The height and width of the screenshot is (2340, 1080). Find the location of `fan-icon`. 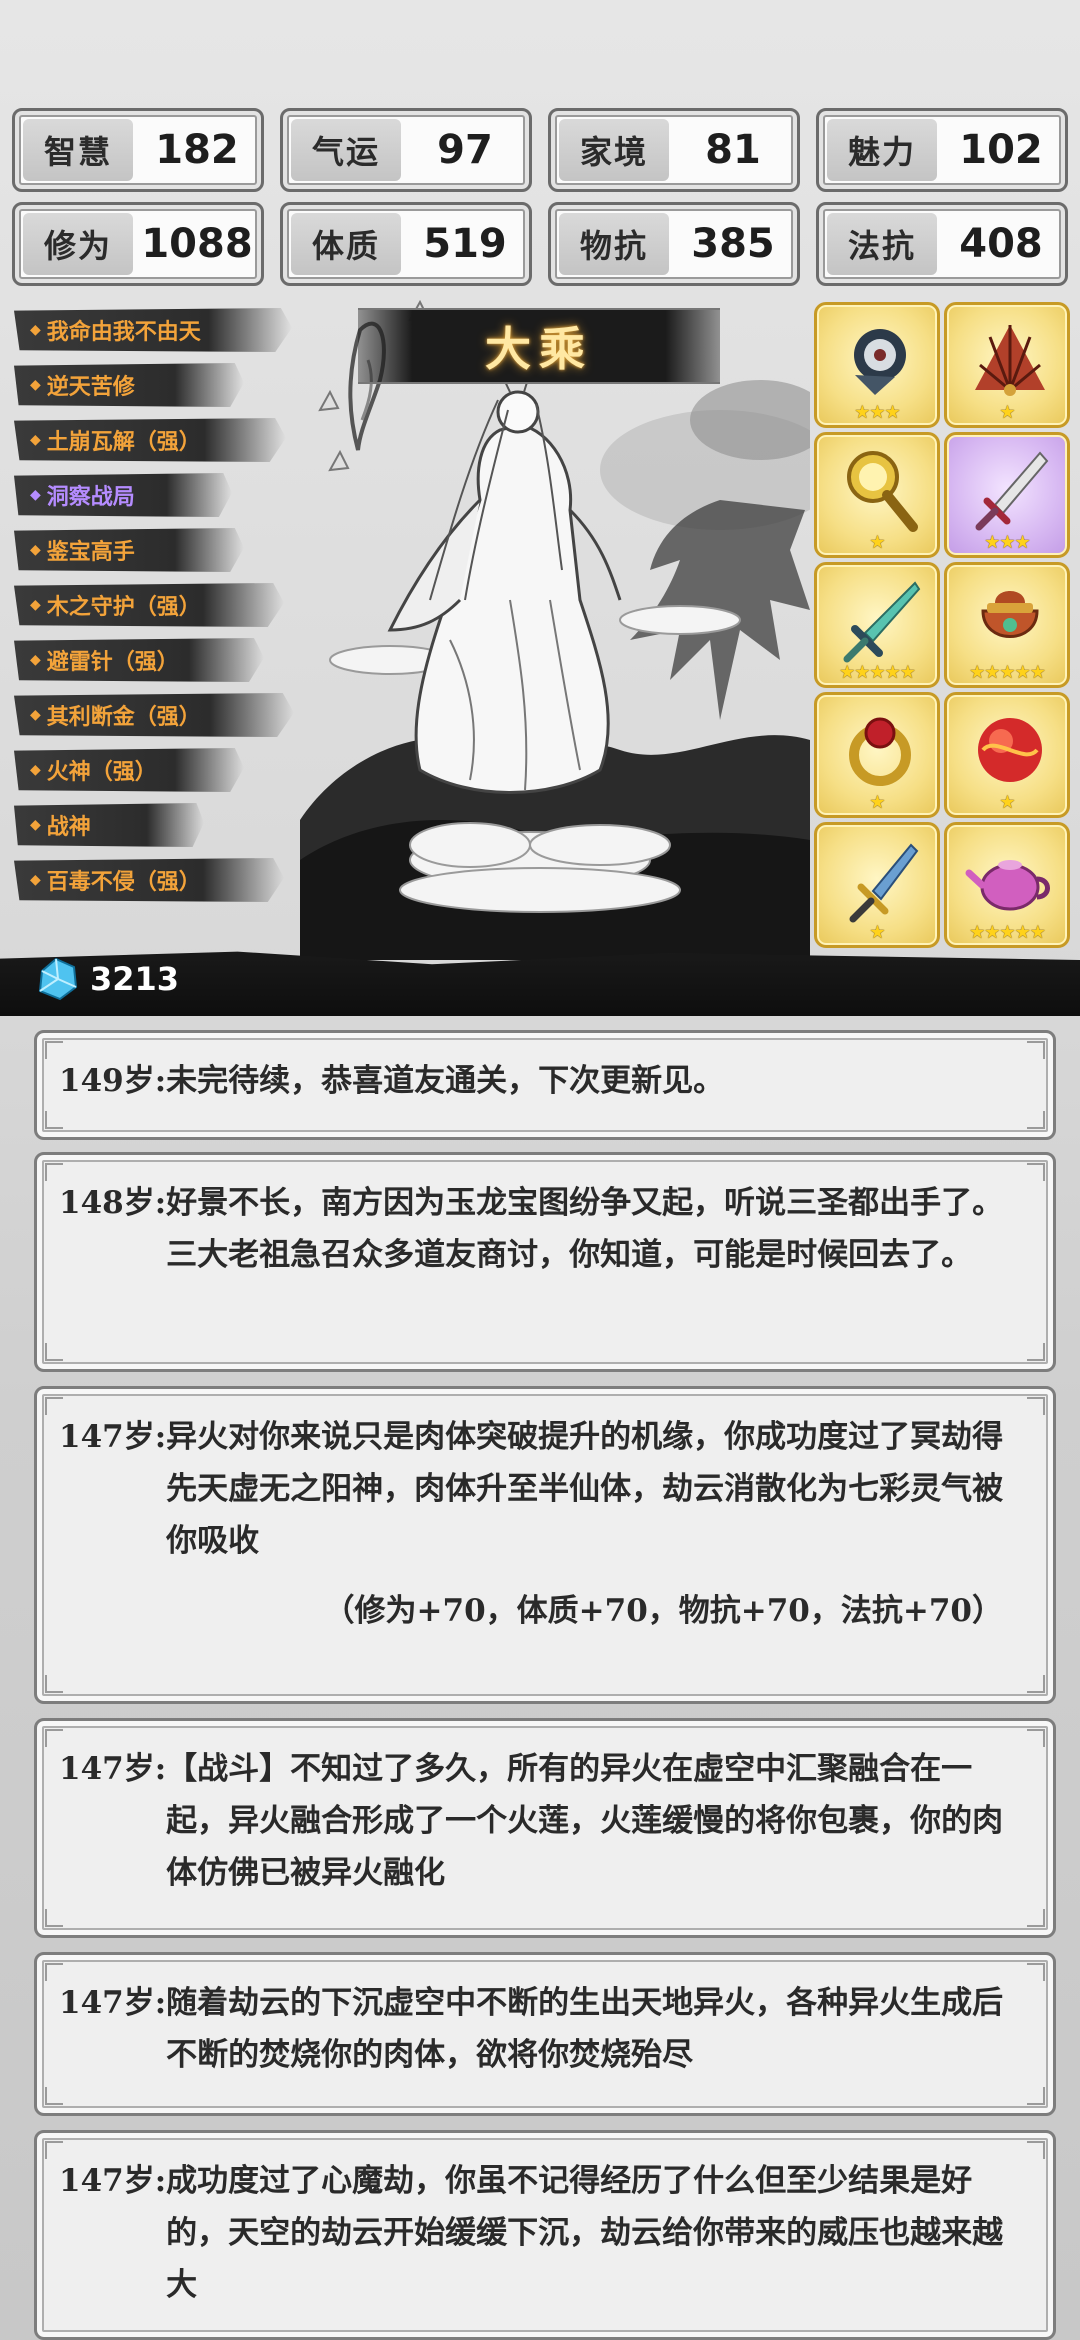

fan-icon is located at coordinates (1010, 360).